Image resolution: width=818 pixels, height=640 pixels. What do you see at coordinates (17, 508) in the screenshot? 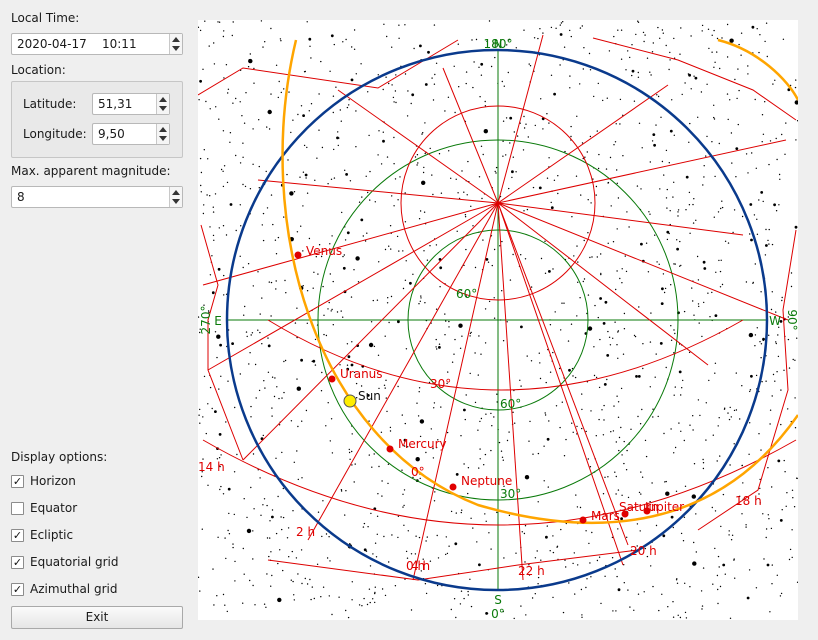
I see `checkbox-check-icon` at bounding box center [17, 508].